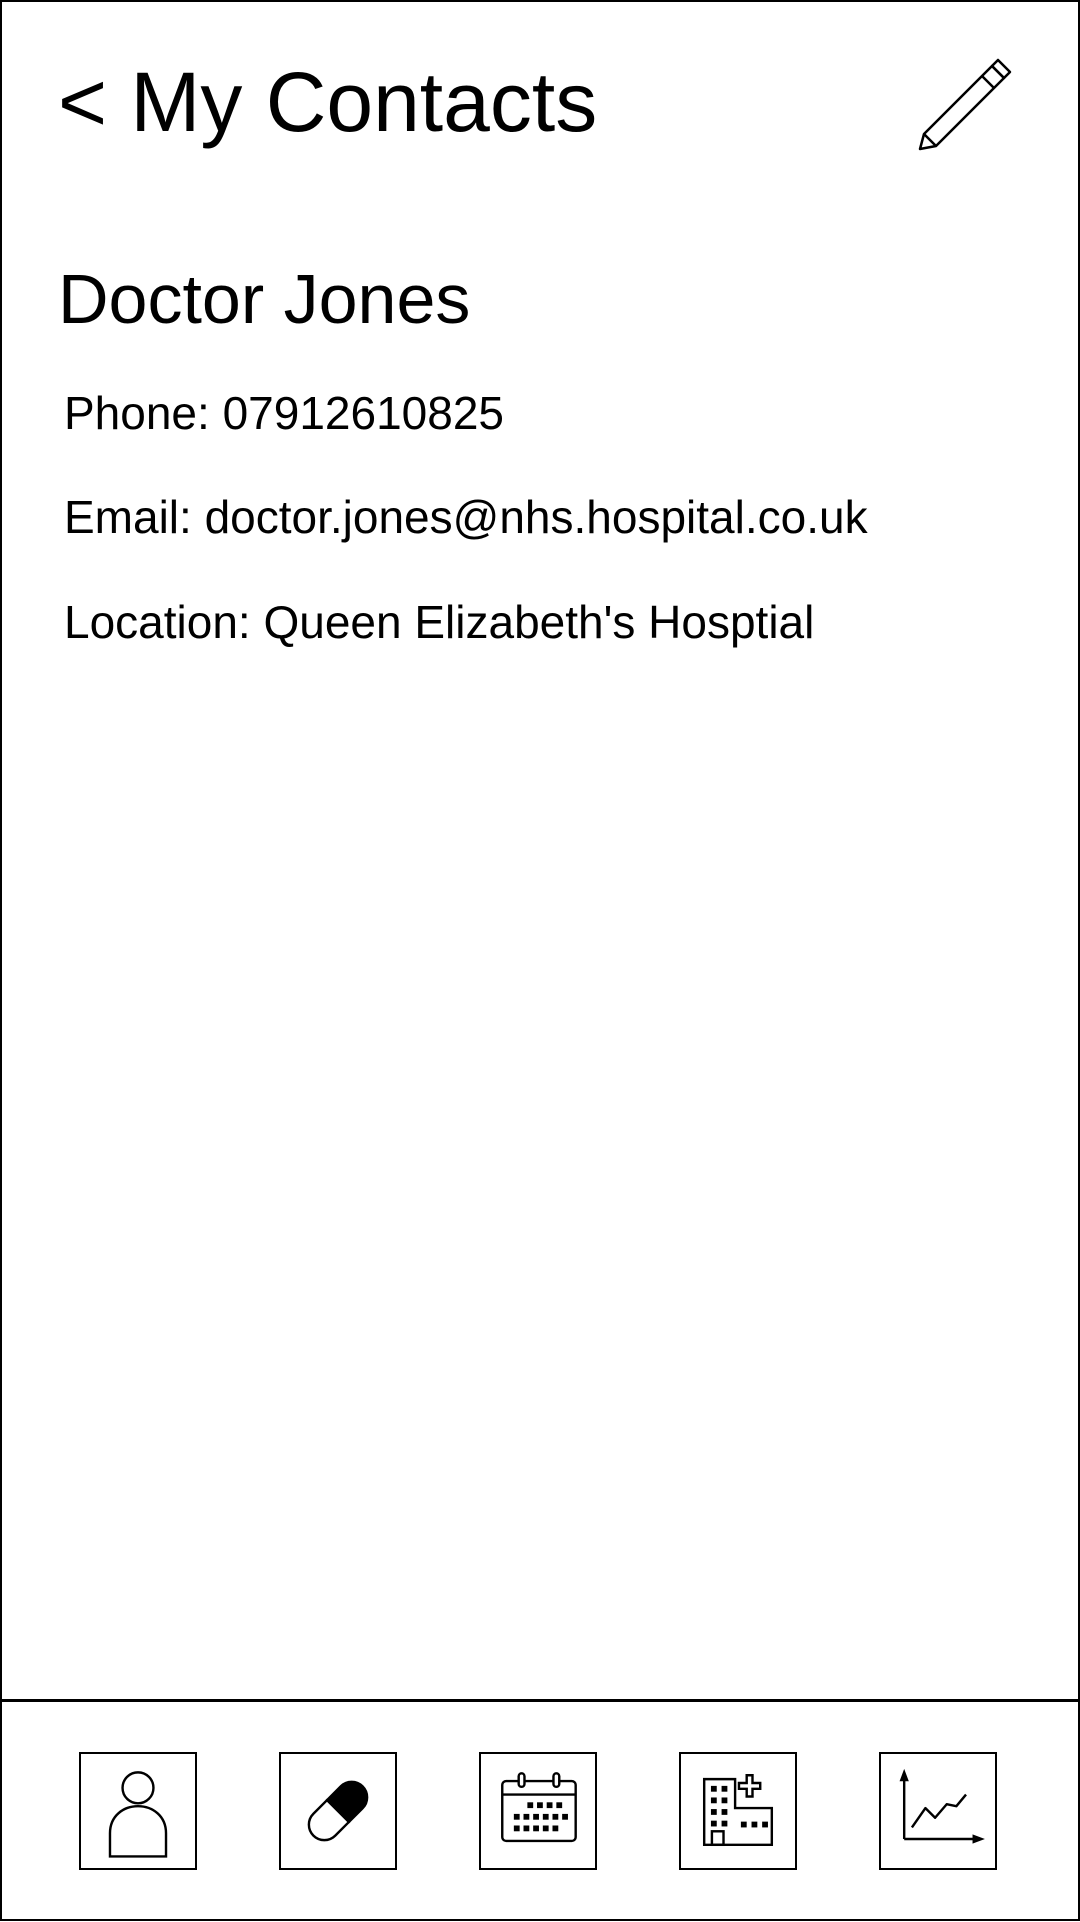 Image resolution: width=1080 pixels, height=1922 pixels. I want to click on bottom-nav, so click(540, 1810).